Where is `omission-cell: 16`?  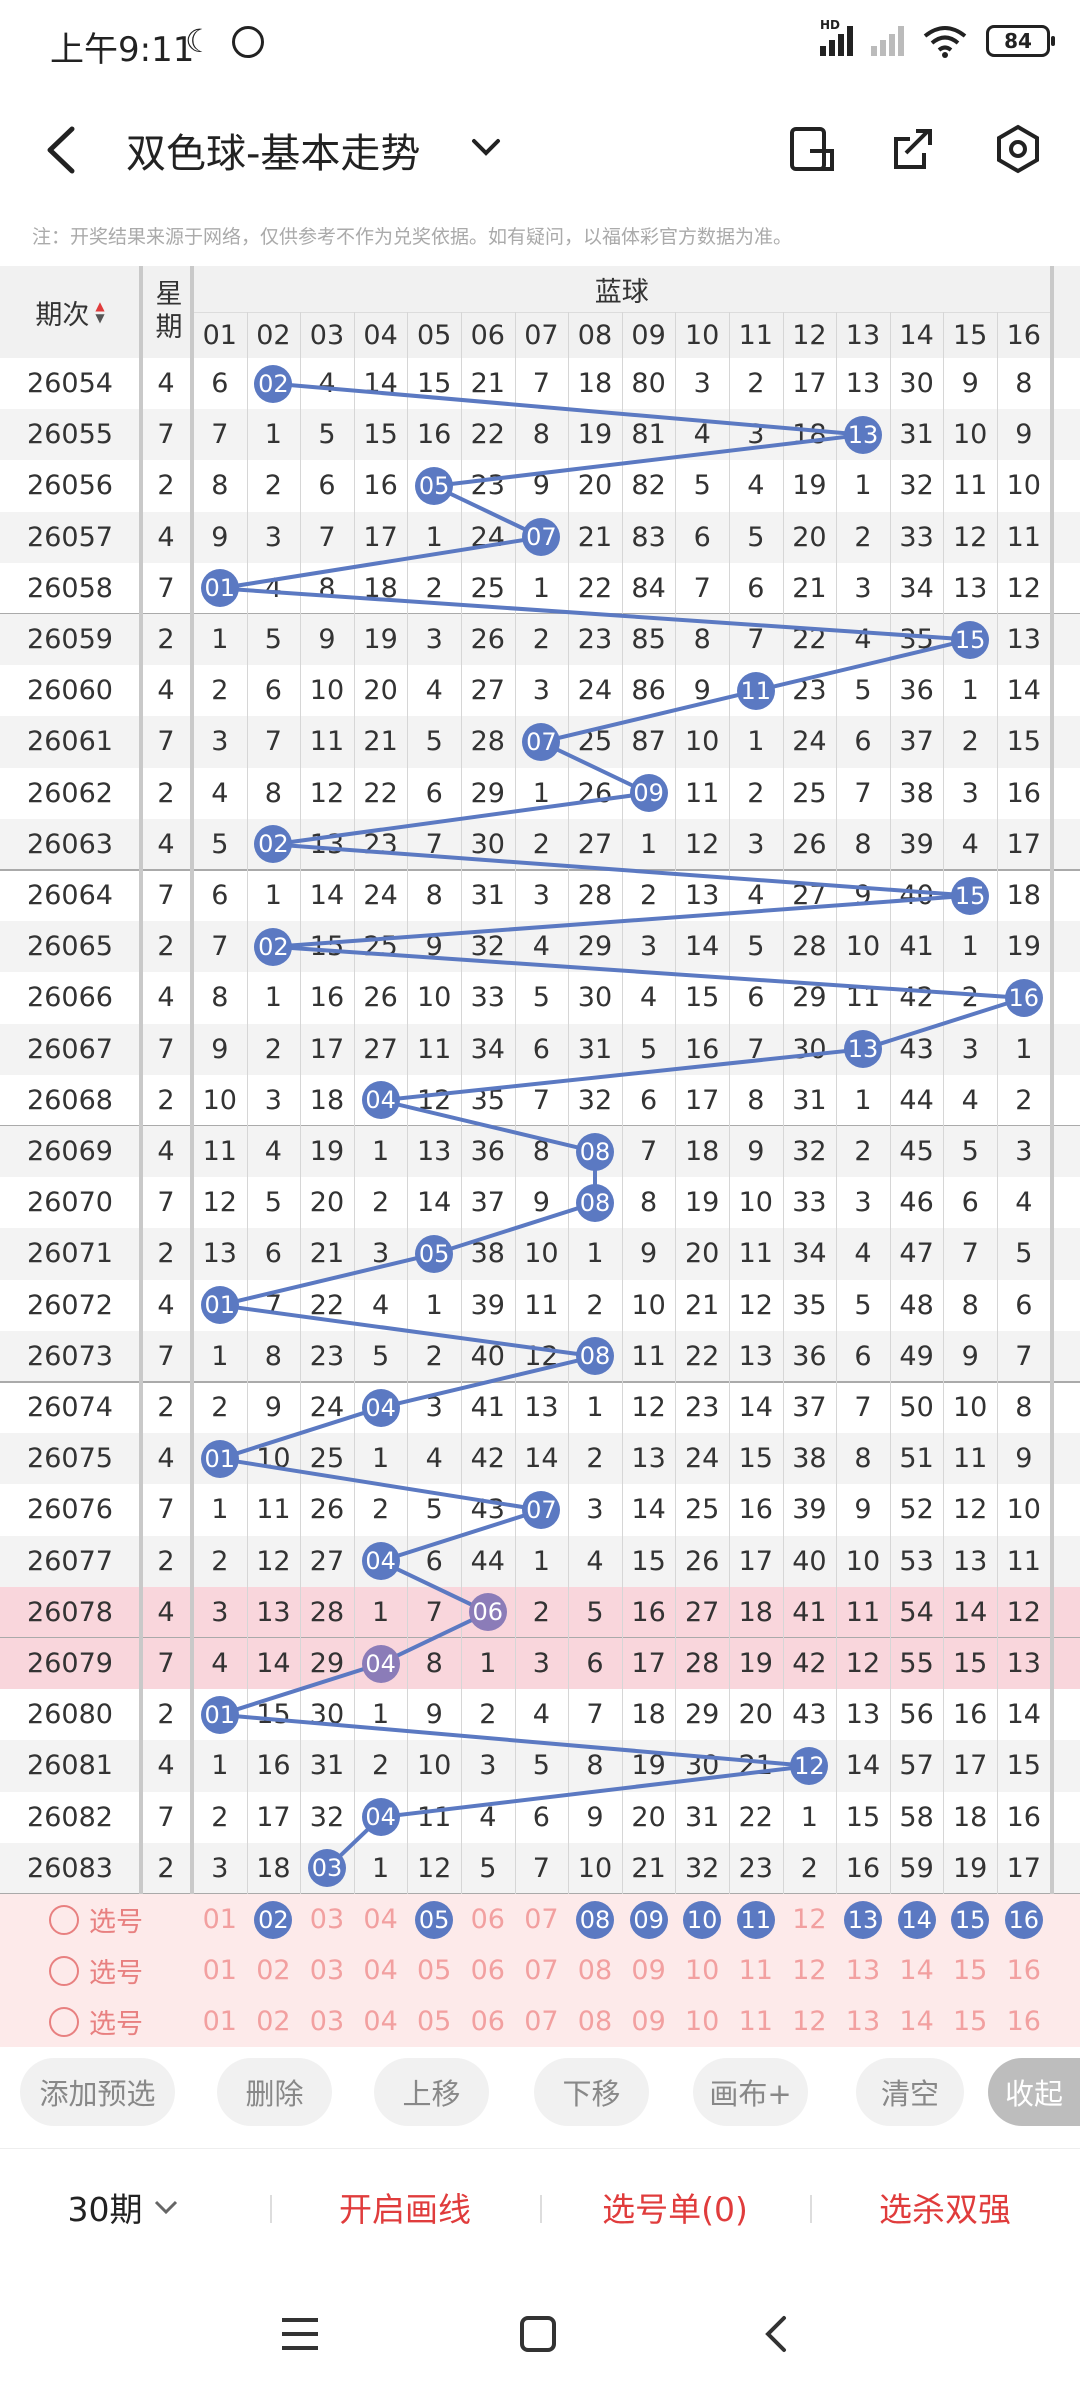
omission-cell: 16 is located at coordinates (380, 486).